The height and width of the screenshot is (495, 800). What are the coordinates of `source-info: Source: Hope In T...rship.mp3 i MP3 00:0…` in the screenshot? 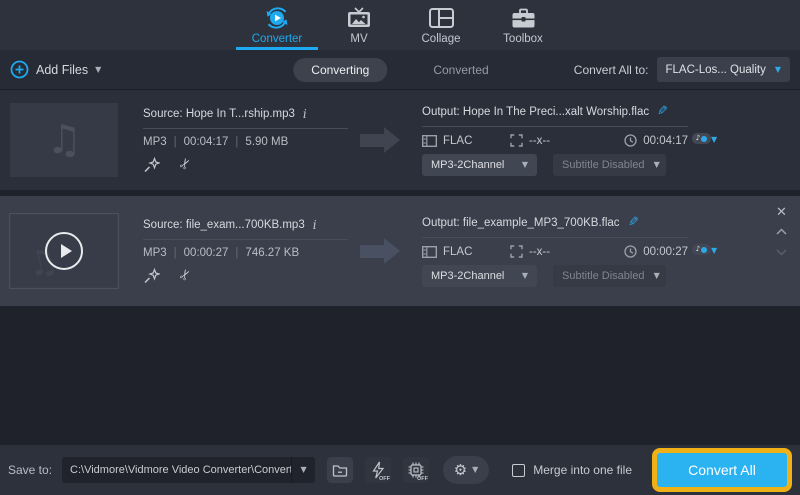 It's located at (245, 140).